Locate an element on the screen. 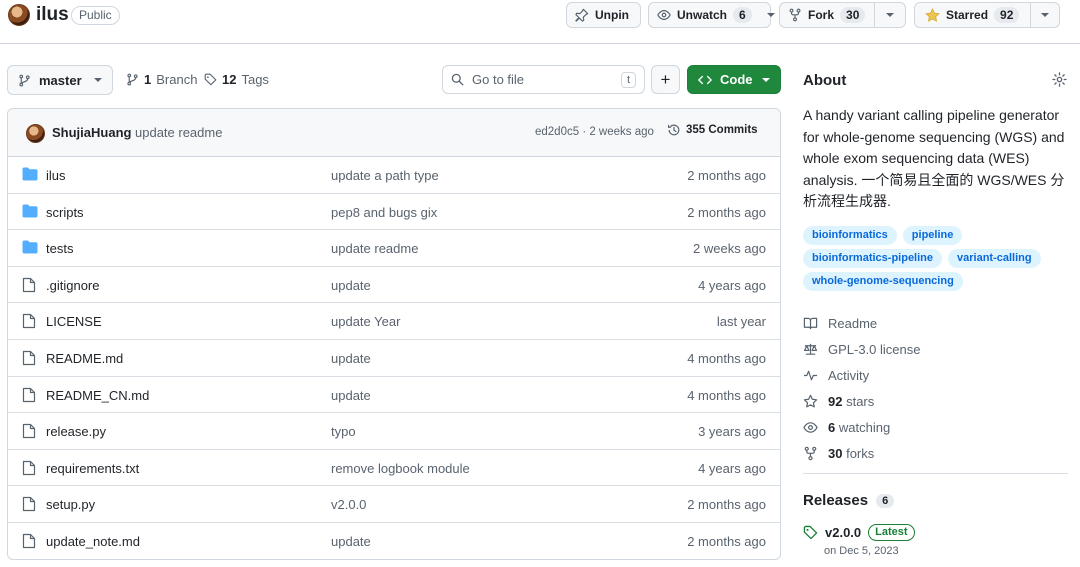  pin-icon is located at coordinates (582, 15).